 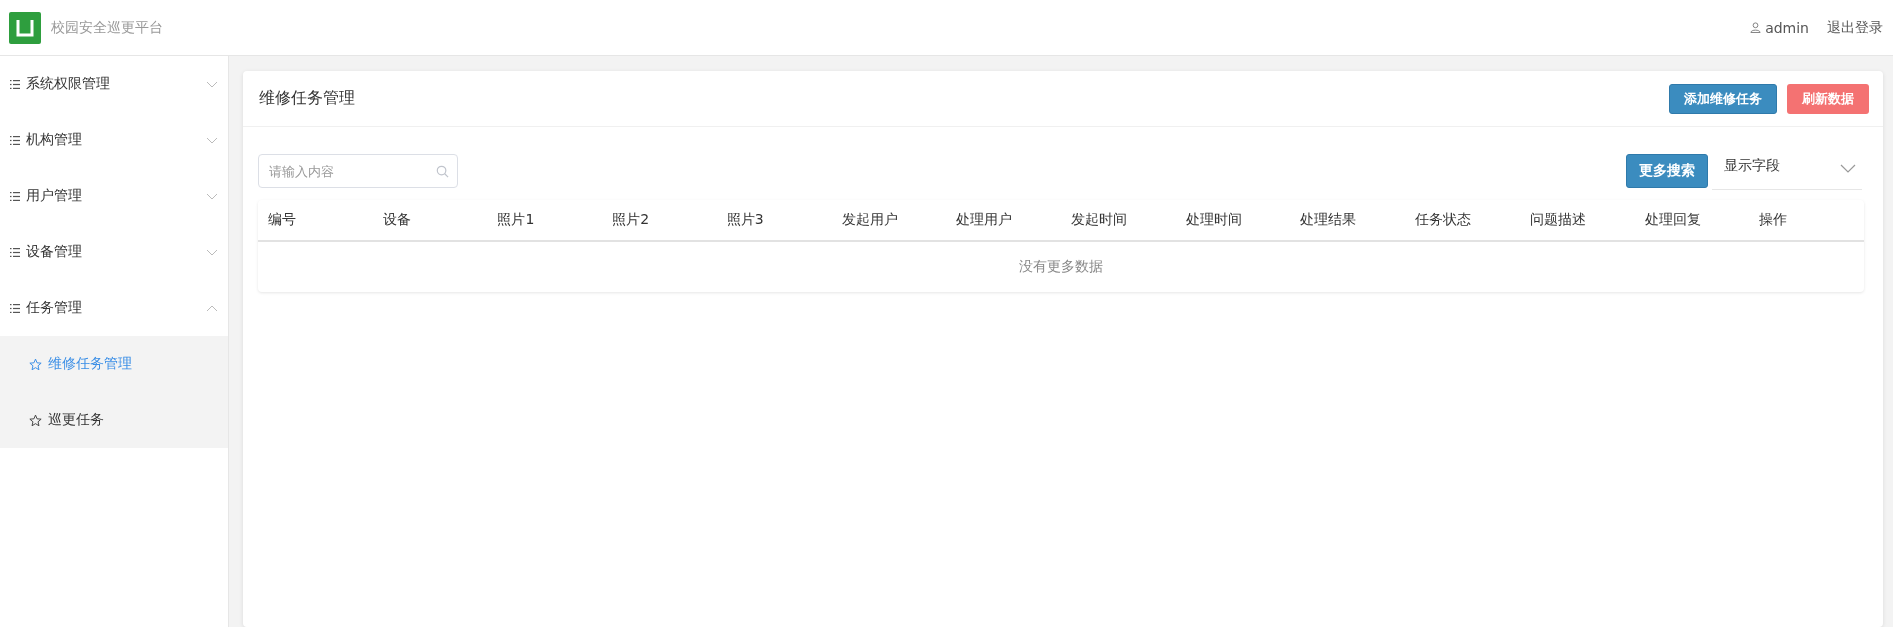 I want to click on submenu-item: 巡更任务, so click(x=114, y=420).